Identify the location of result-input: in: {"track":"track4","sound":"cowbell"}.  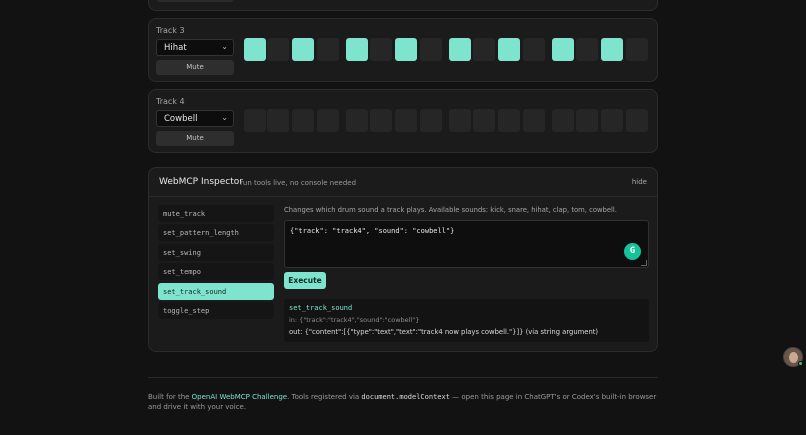
(354, 320).